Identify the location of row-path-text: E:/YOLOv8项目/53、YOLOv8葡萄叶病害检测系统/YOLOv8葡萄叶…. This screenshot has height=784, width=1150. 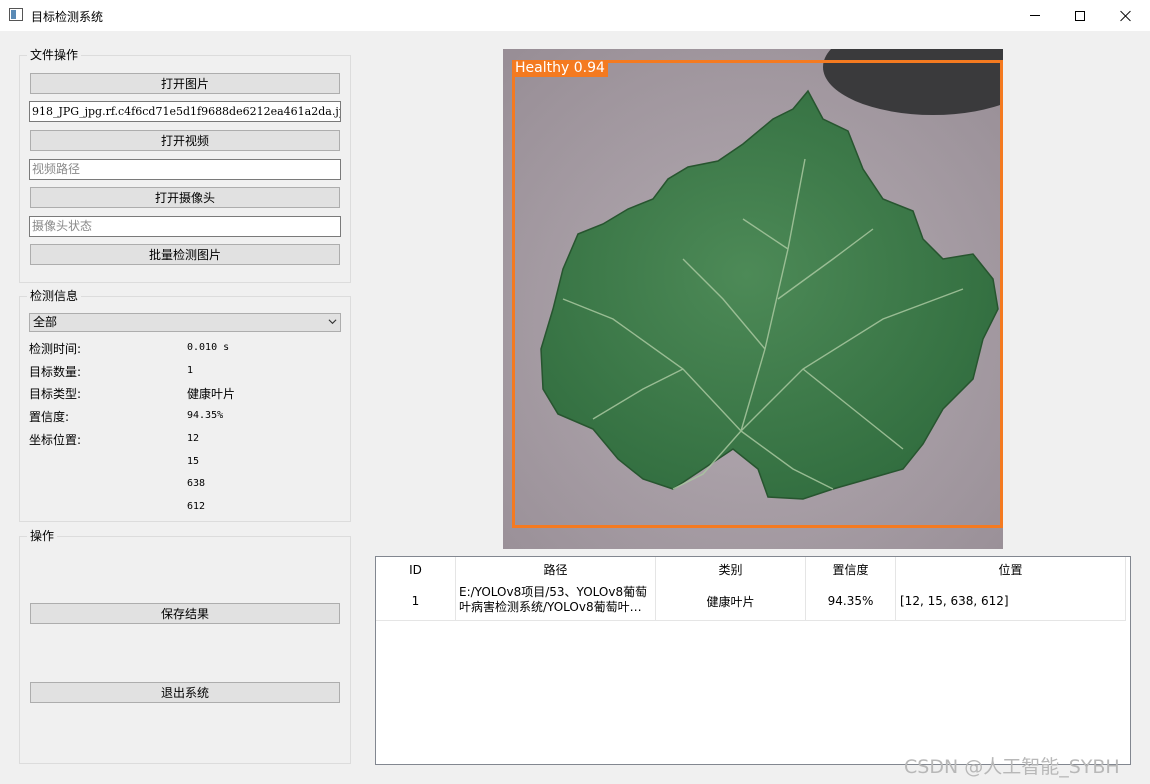
(553, 599).